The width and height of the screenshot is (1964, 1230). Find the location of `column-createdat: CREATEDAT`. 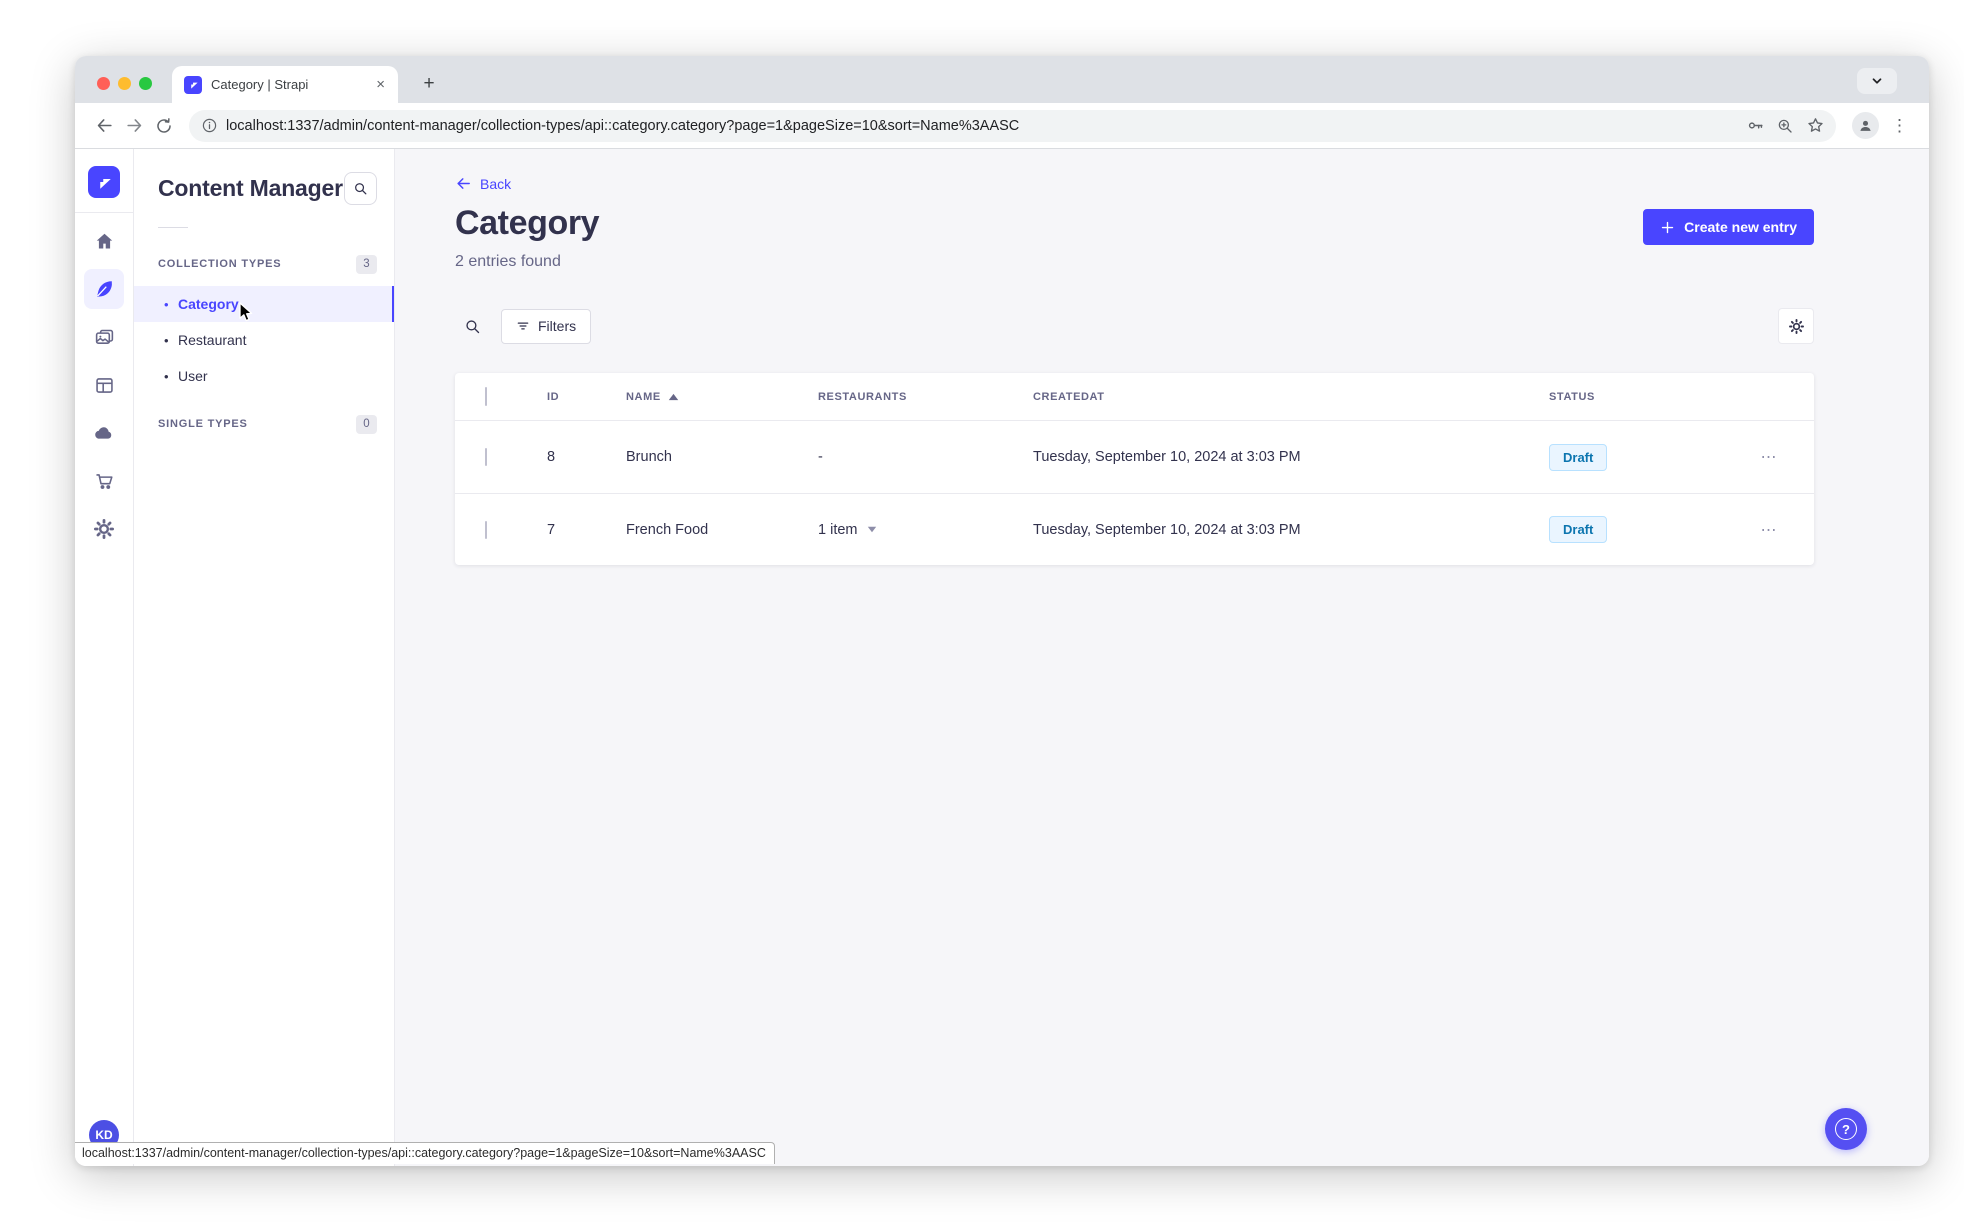

column-createdat: CREATEDAT is located at coordinates (1291, 397).